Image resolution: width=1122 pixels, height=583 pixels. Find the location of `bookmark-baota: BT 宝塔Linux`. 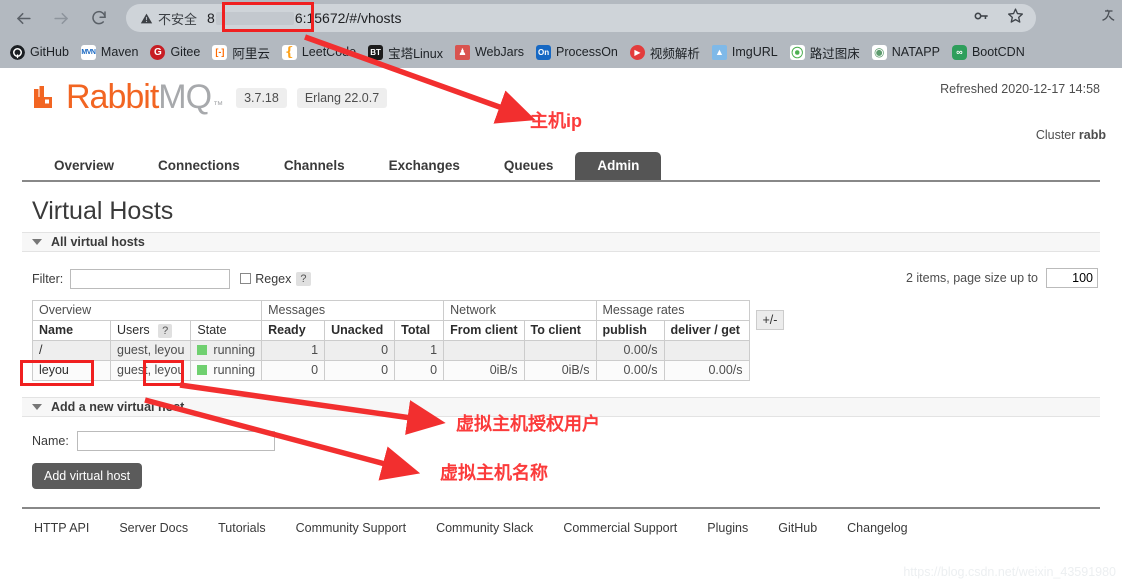

bookmark-baota: BT 宝塔Linux is located at coordinates (405, 52).